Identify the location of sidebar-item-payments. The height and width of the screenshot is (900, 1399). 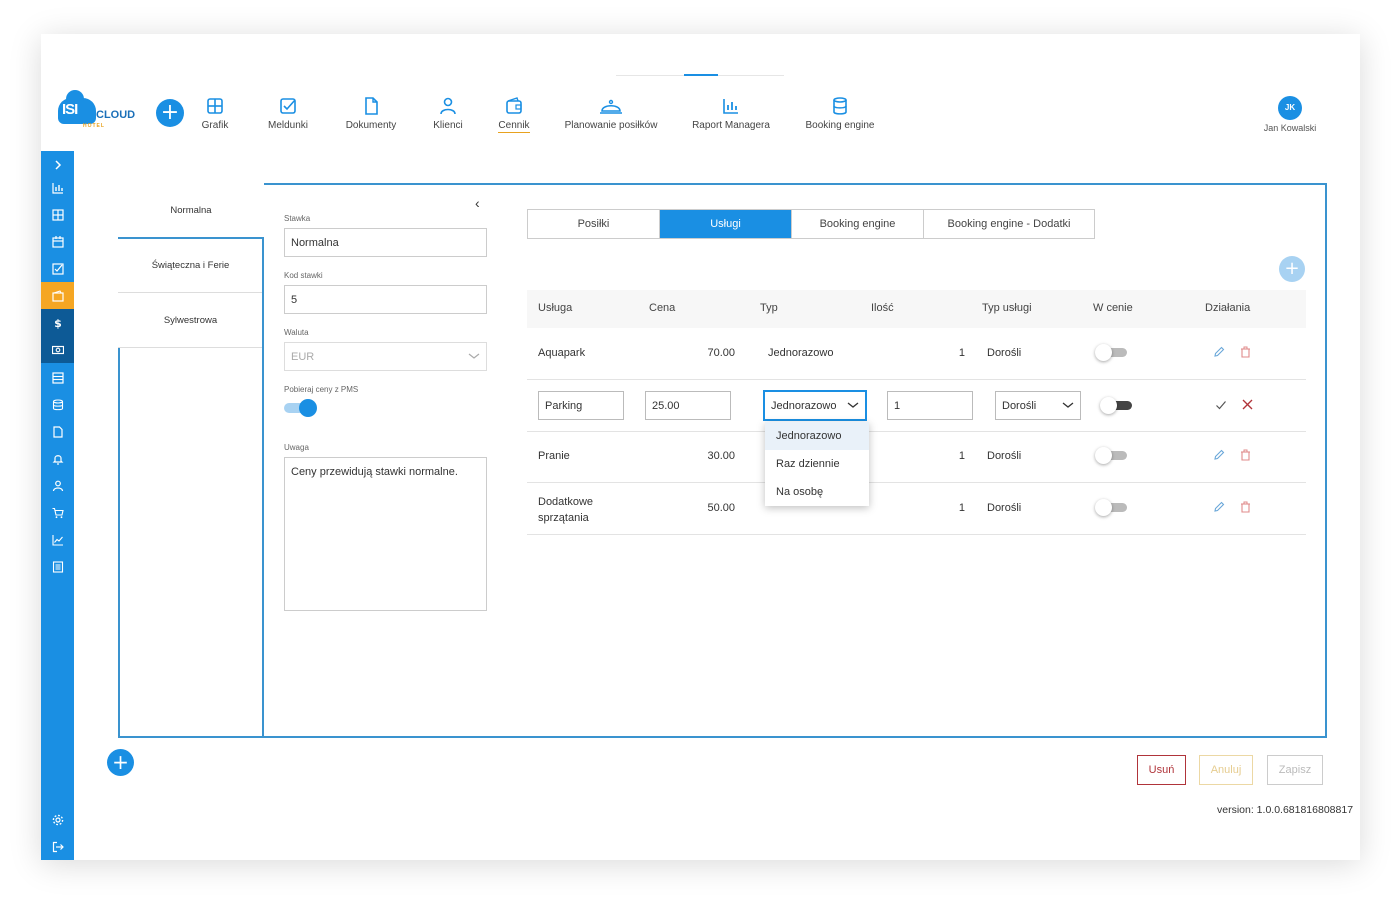
(57, 349).